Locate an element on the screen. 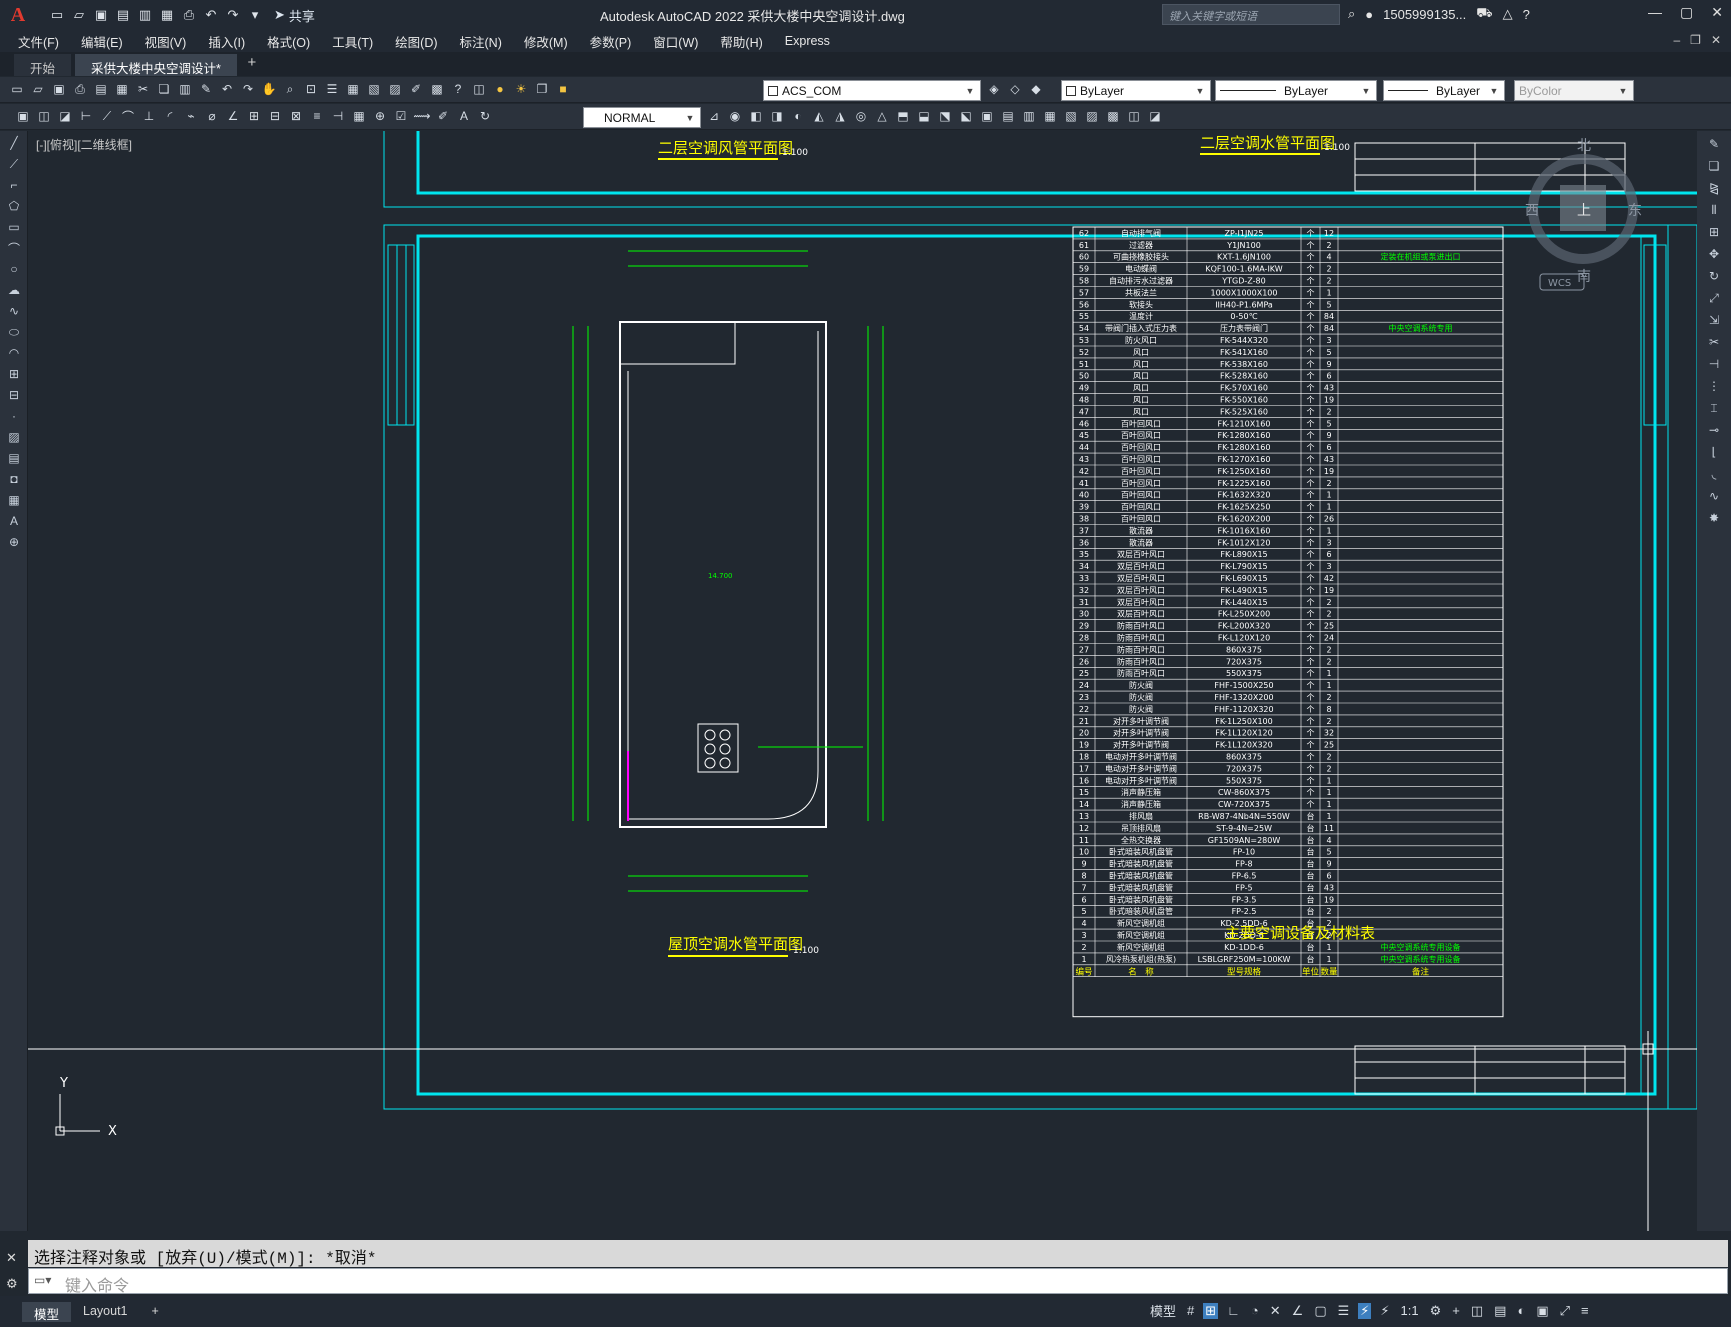 This screenshot has width=1731, height=1327. diameter-dim-icon: ⌀ is located at coordinates (212, 116).